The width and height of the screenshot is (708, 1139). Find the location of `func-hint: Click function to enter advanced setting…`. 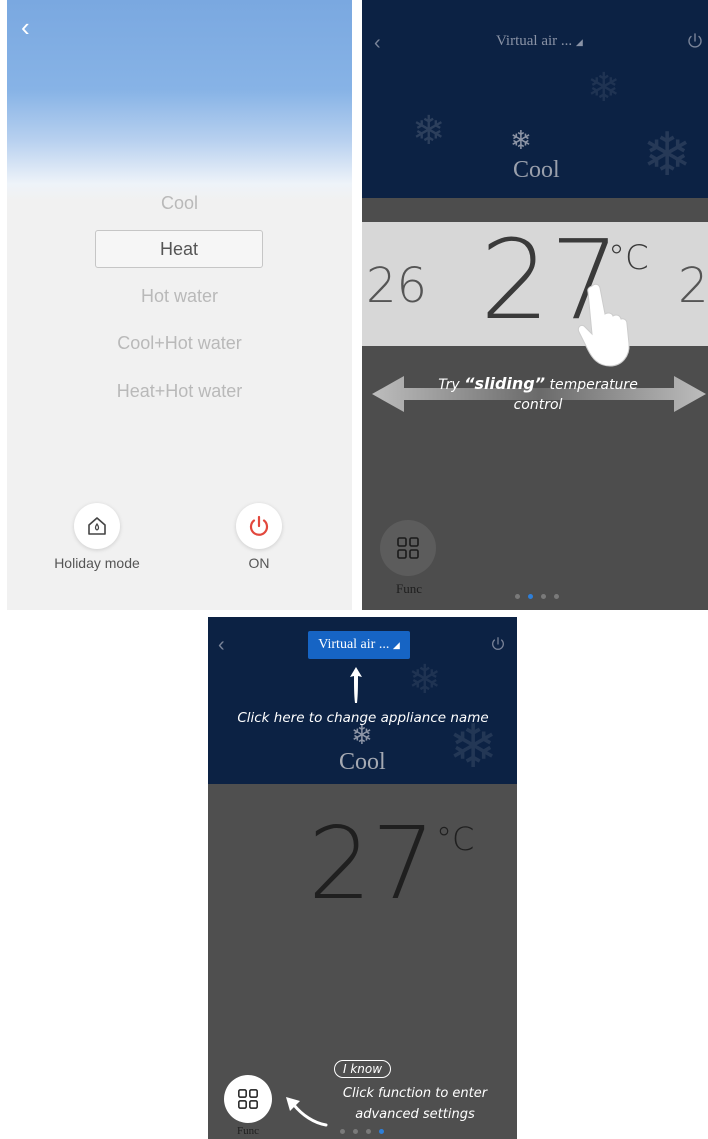

func-hint: Click function to enter advanced setting… is located at coordinates (415, 1104).